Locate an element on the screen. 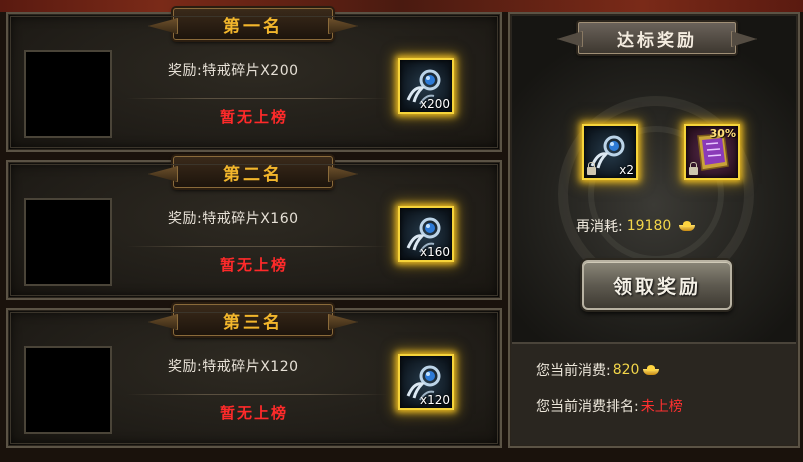 Image resolution: width=803 pixels, height=462 pixels. panel-title-banner: 达标奖励 is located at coordinates (657, 38).